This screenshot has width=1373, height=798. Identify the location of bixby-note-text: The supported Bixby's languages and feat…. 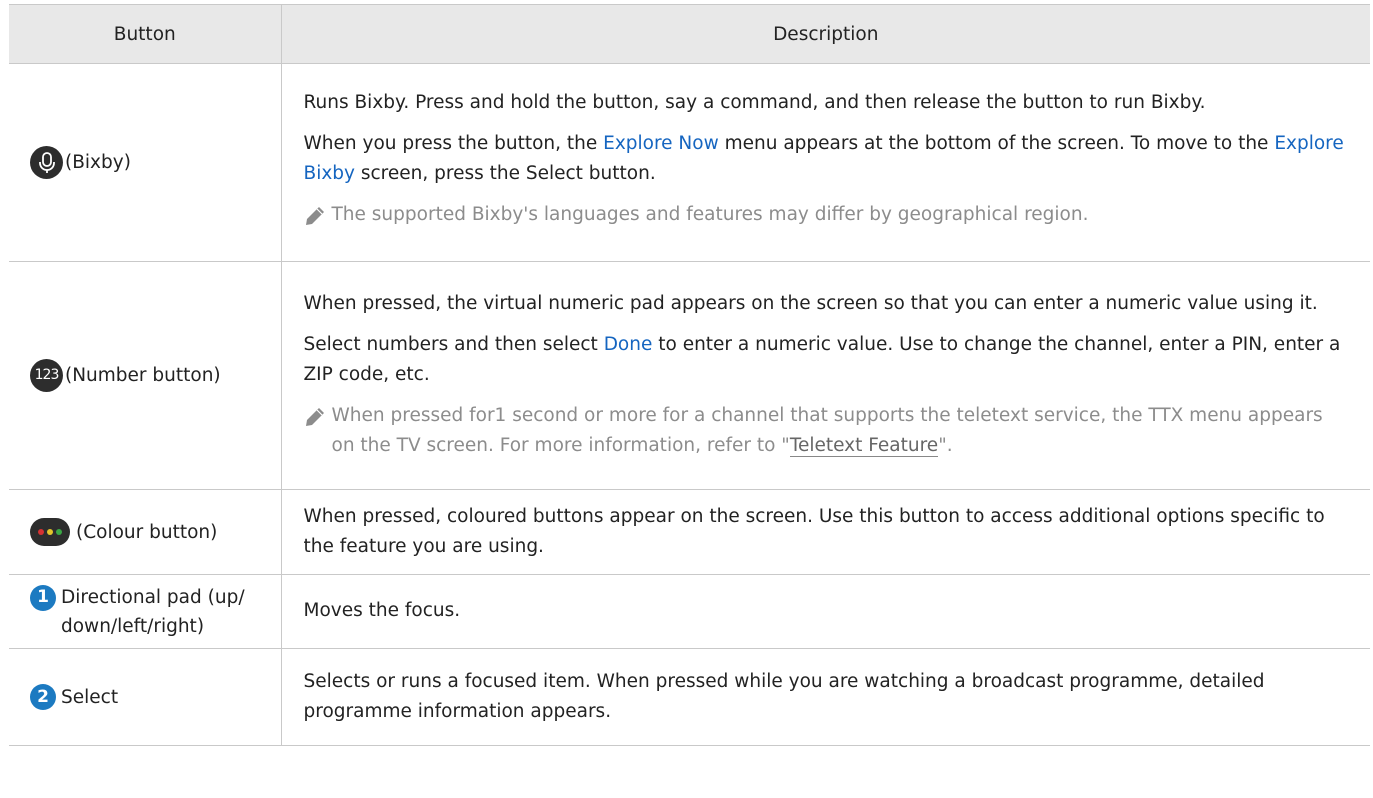
(710, 214).